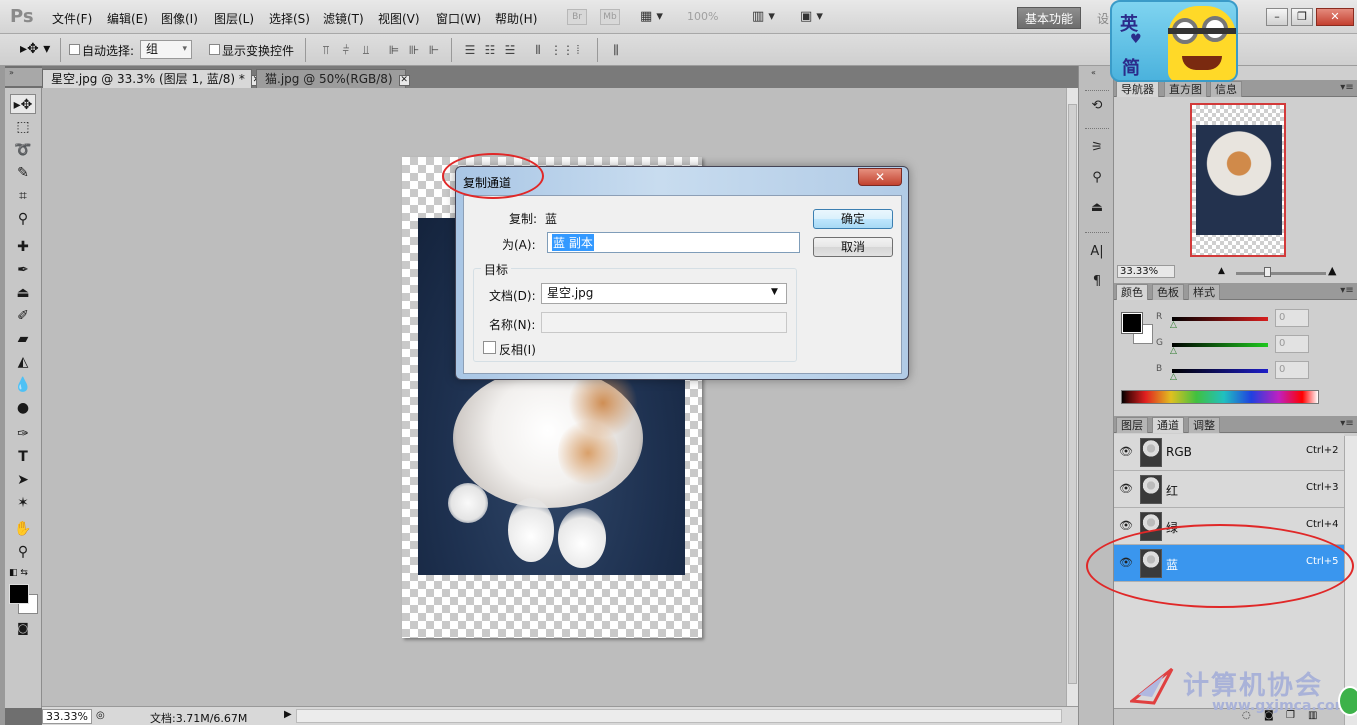 Image resolution: width=1357 pixels, height=725 pixels. What do you see at coordinates (414, 50) in the screenshot?
I see `align-hcenter-icon: ⊪` at bounding box center [414, 50].